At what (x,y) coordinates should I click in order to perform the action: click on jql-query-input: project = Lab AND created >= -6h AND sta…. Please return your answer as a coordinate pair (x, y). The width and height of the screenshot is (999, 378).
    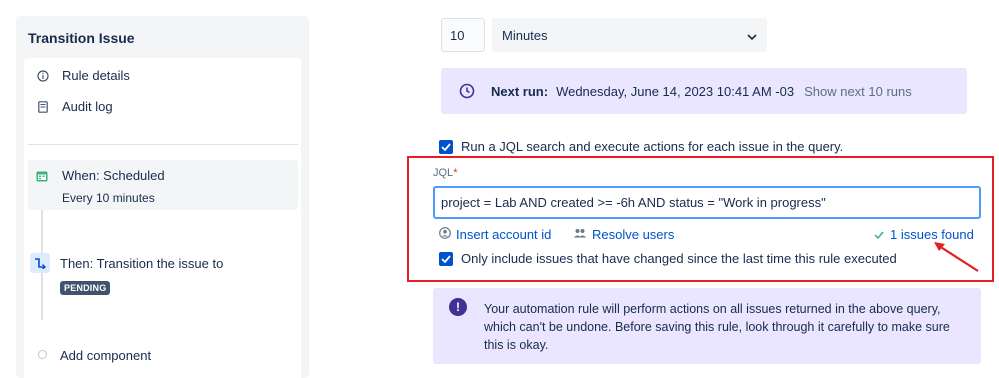
    Looking at the image, I should click on (707, 202).